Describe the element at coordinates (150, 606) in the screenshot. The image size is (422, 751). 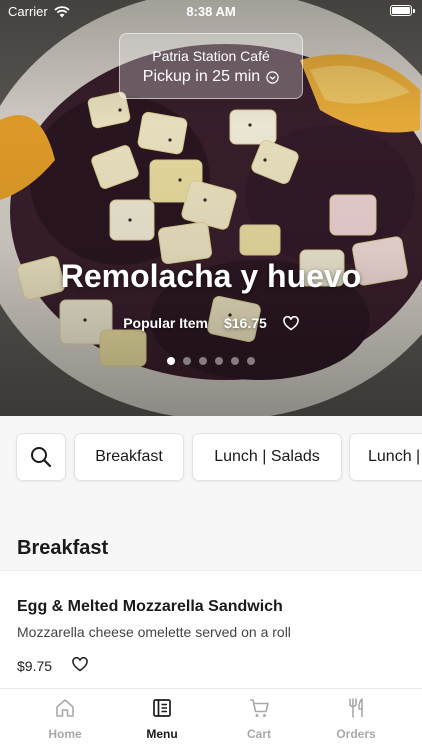
I see `menu-item-name: Egg & Melted Mozzarella Sandwich` at that location.